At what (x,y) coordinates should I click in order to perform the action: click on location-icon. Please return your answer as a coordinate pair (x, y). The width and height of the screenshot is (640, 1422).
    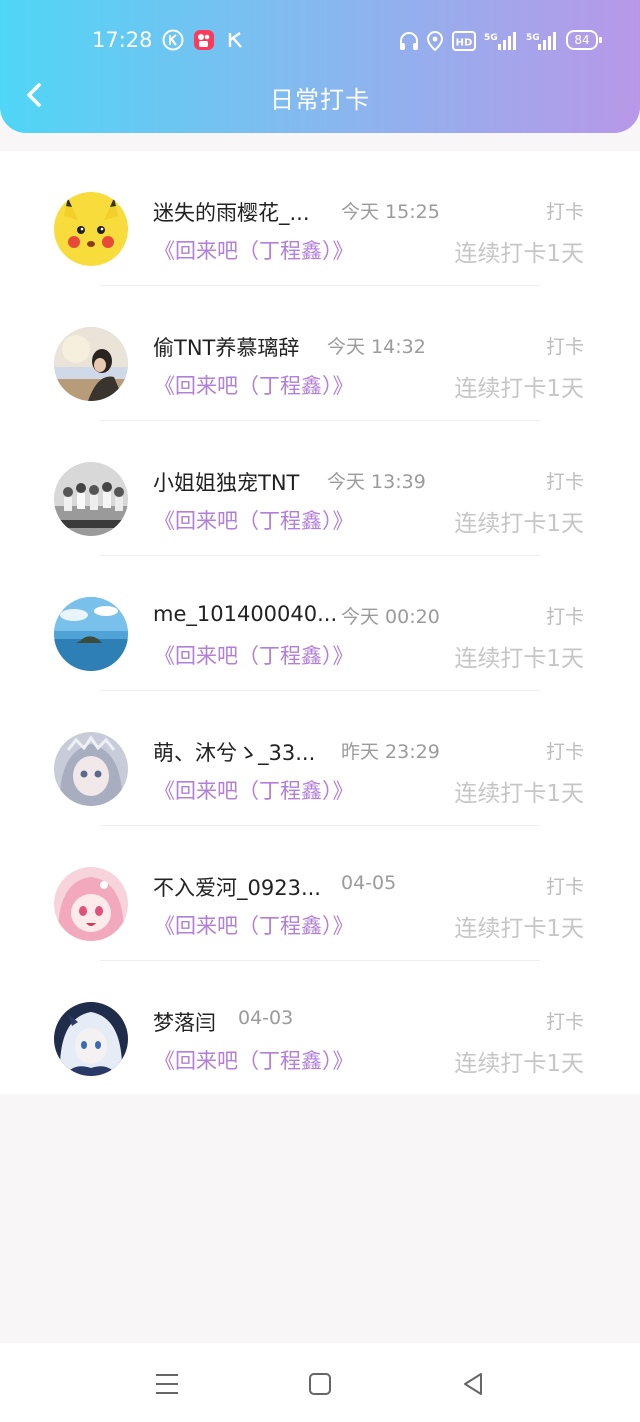
    Looking at the image, I should click on (435, 41).